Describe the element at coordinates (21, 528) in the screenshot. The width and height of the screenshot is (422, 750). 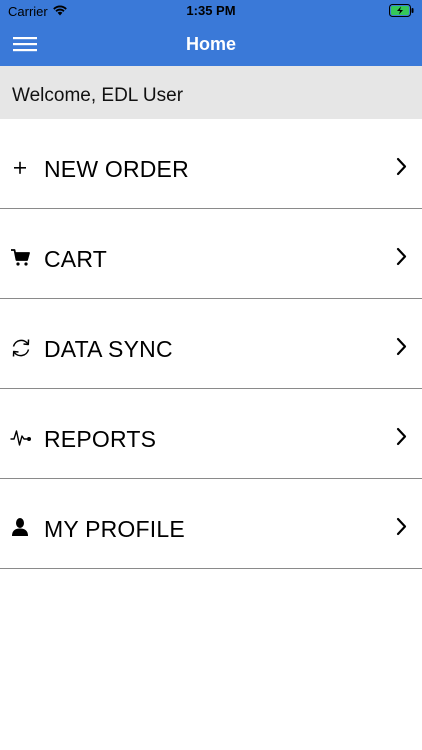
I see `user-icon` at that location.